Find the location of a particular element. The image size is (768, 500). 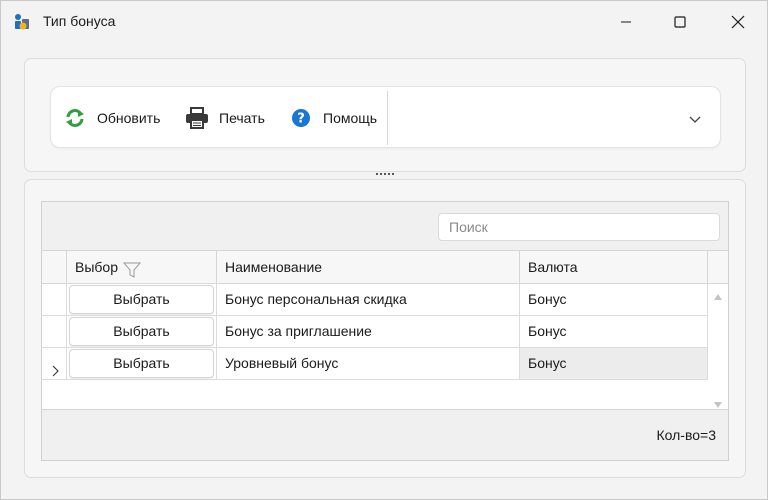

name-cell: Бонус за приглашение is located at coordinates (368, 331).